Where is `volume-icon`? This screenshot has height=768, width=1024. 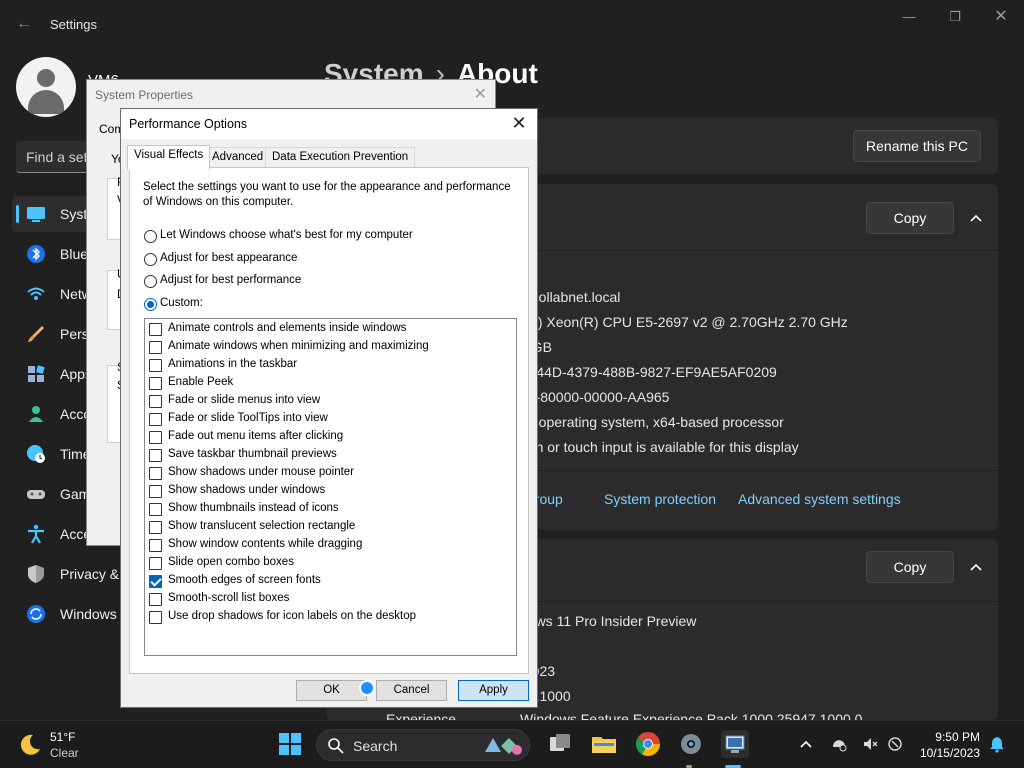 volume-icon is located at coordinates (871, 744).